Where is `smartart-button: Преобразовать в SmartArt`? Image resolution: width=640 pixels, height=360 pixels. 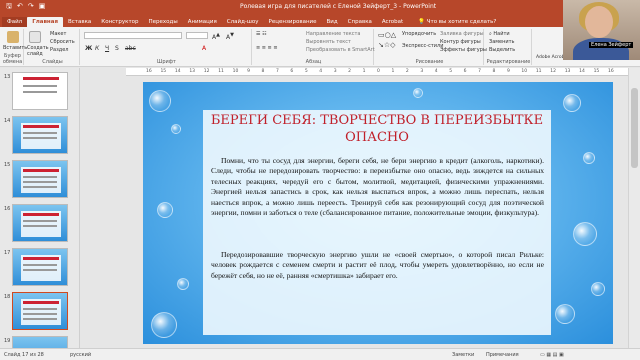 smartart-button: Преобразовать в SmartArt is located at coordinates (340, 50).